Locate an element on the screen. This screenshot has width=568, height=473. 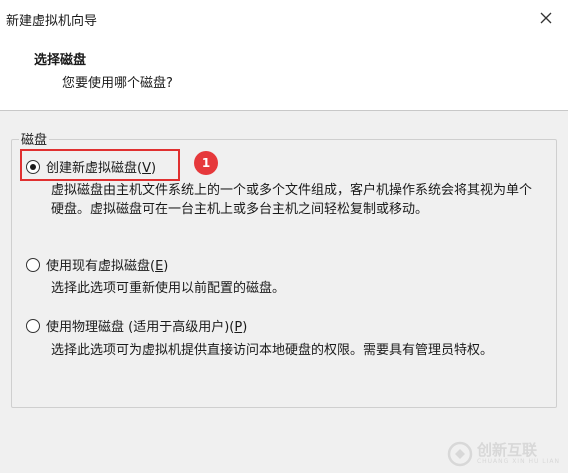
watermark-logo-icon is located at coordinates (460, 454).